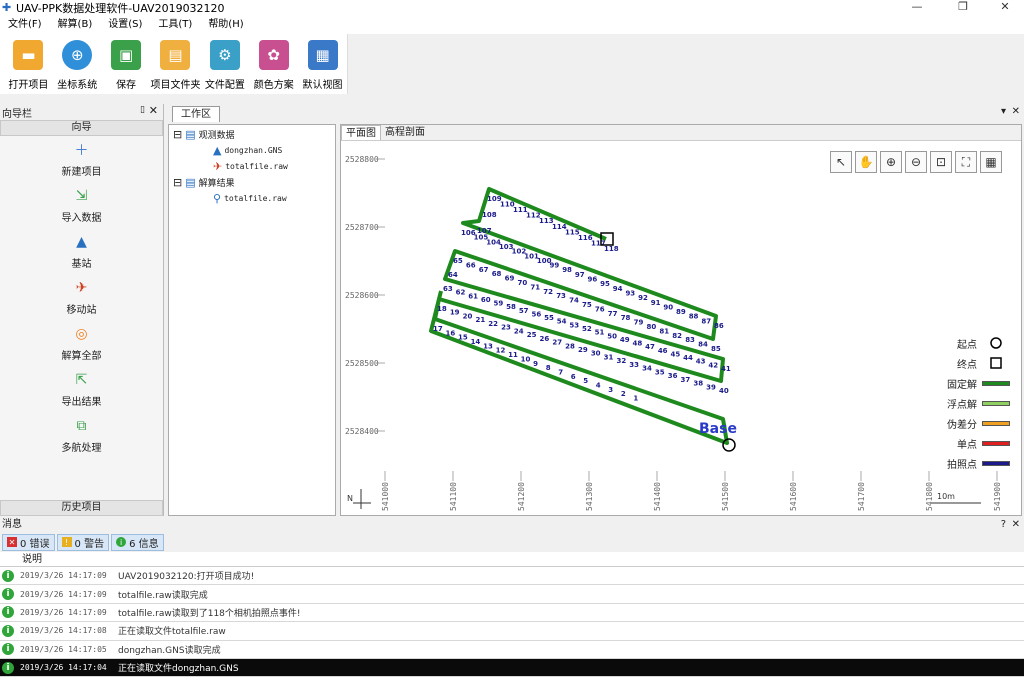  Describe the element at coordinates (75, 25) in the screenshot. I see `menu-solve: 解算(B)` at that location.